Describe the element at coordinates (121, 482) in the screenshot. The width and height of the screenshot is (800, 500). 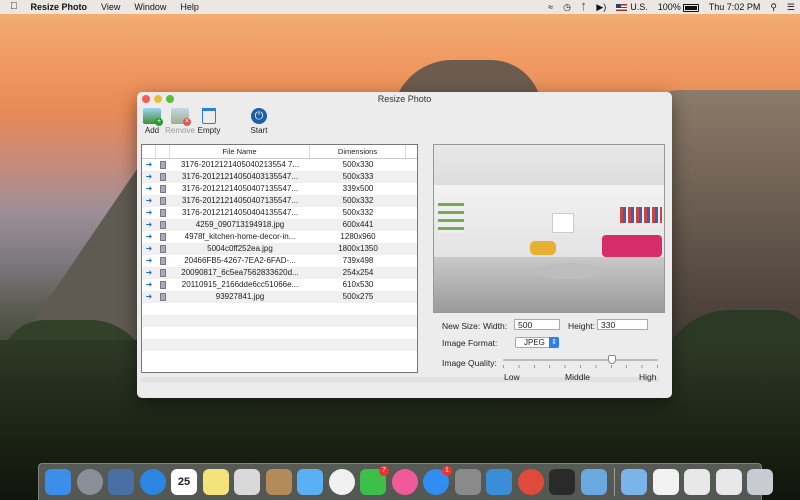
I see `photo-icon` at that location.